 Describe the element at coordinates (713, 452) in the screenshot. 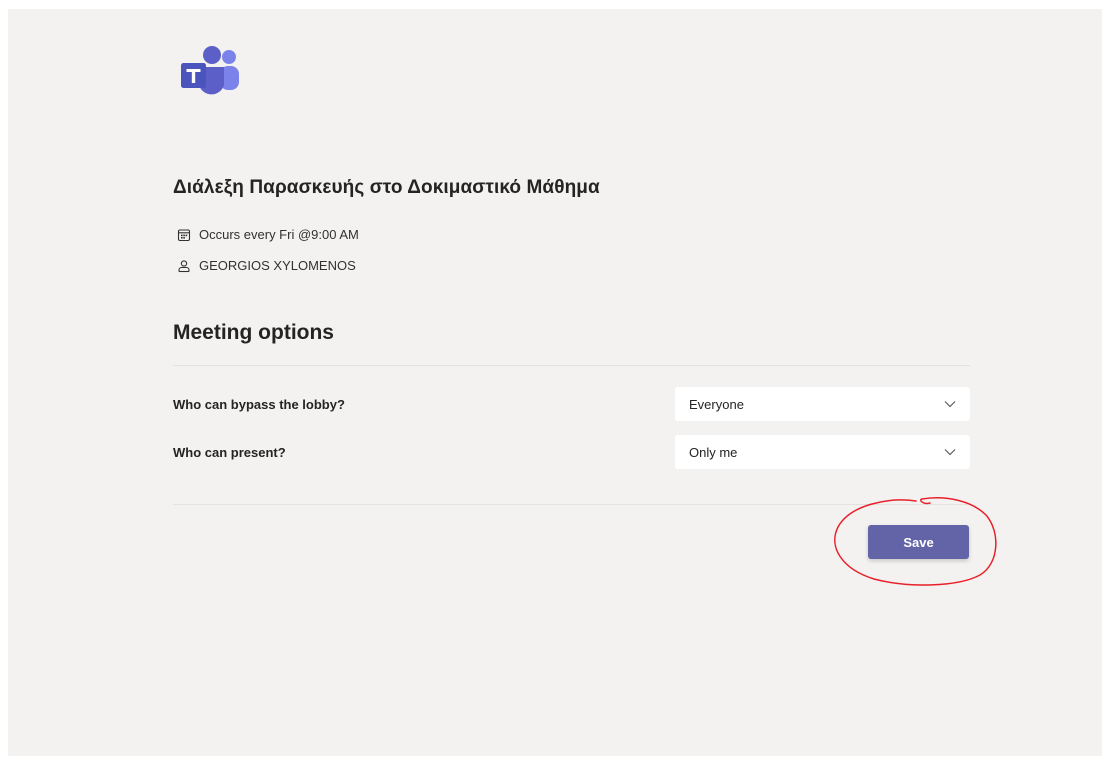

I see `presenter-value: Only me` at that location.